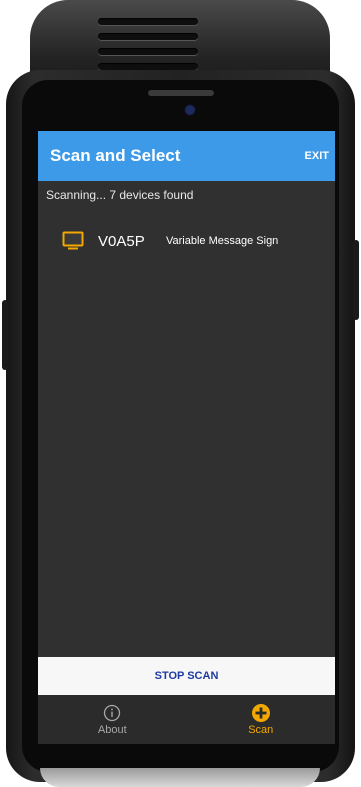  I want to click on app-bar: Scan and Select EXIT, so click(186, 156).